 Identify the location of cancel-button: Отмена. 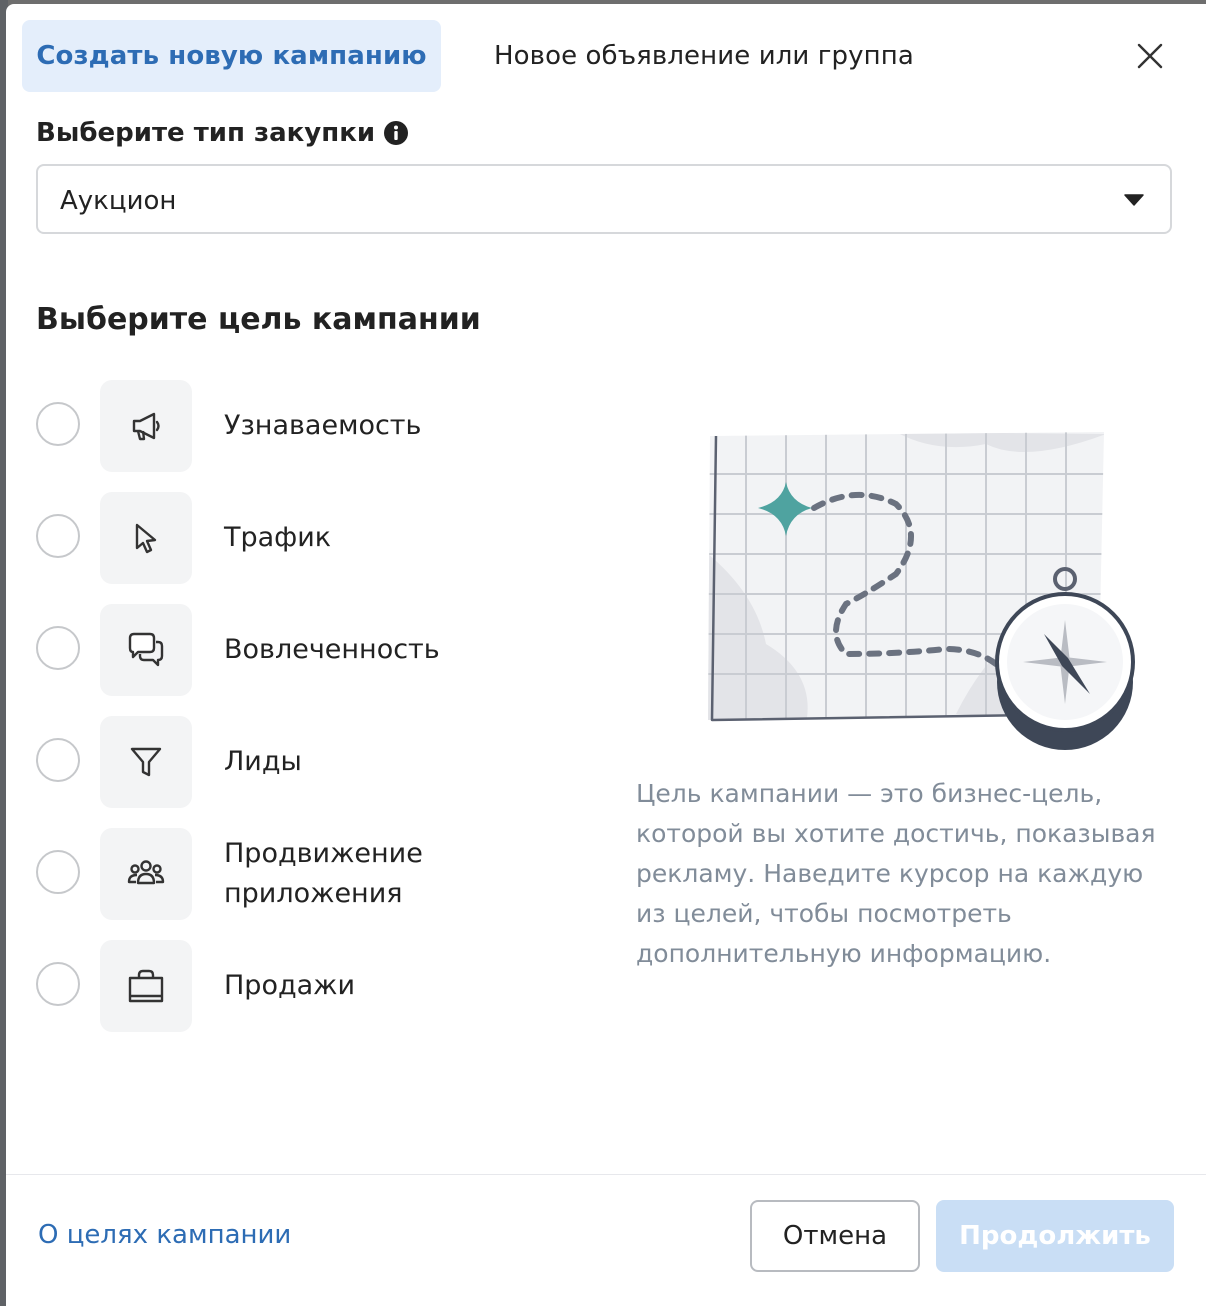
(835, 1236).